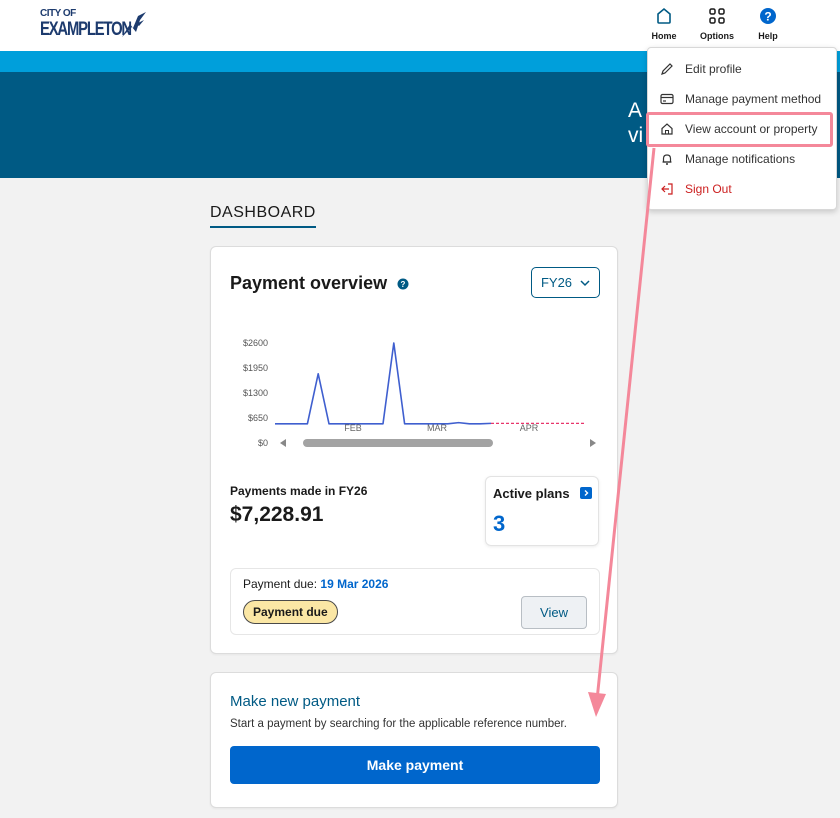 The width and height of the screenshot is (840, 818). Describe the element at coordinates (277, 514) in the screenshot. I see `payments-made-value: $7,228.91` at that location.